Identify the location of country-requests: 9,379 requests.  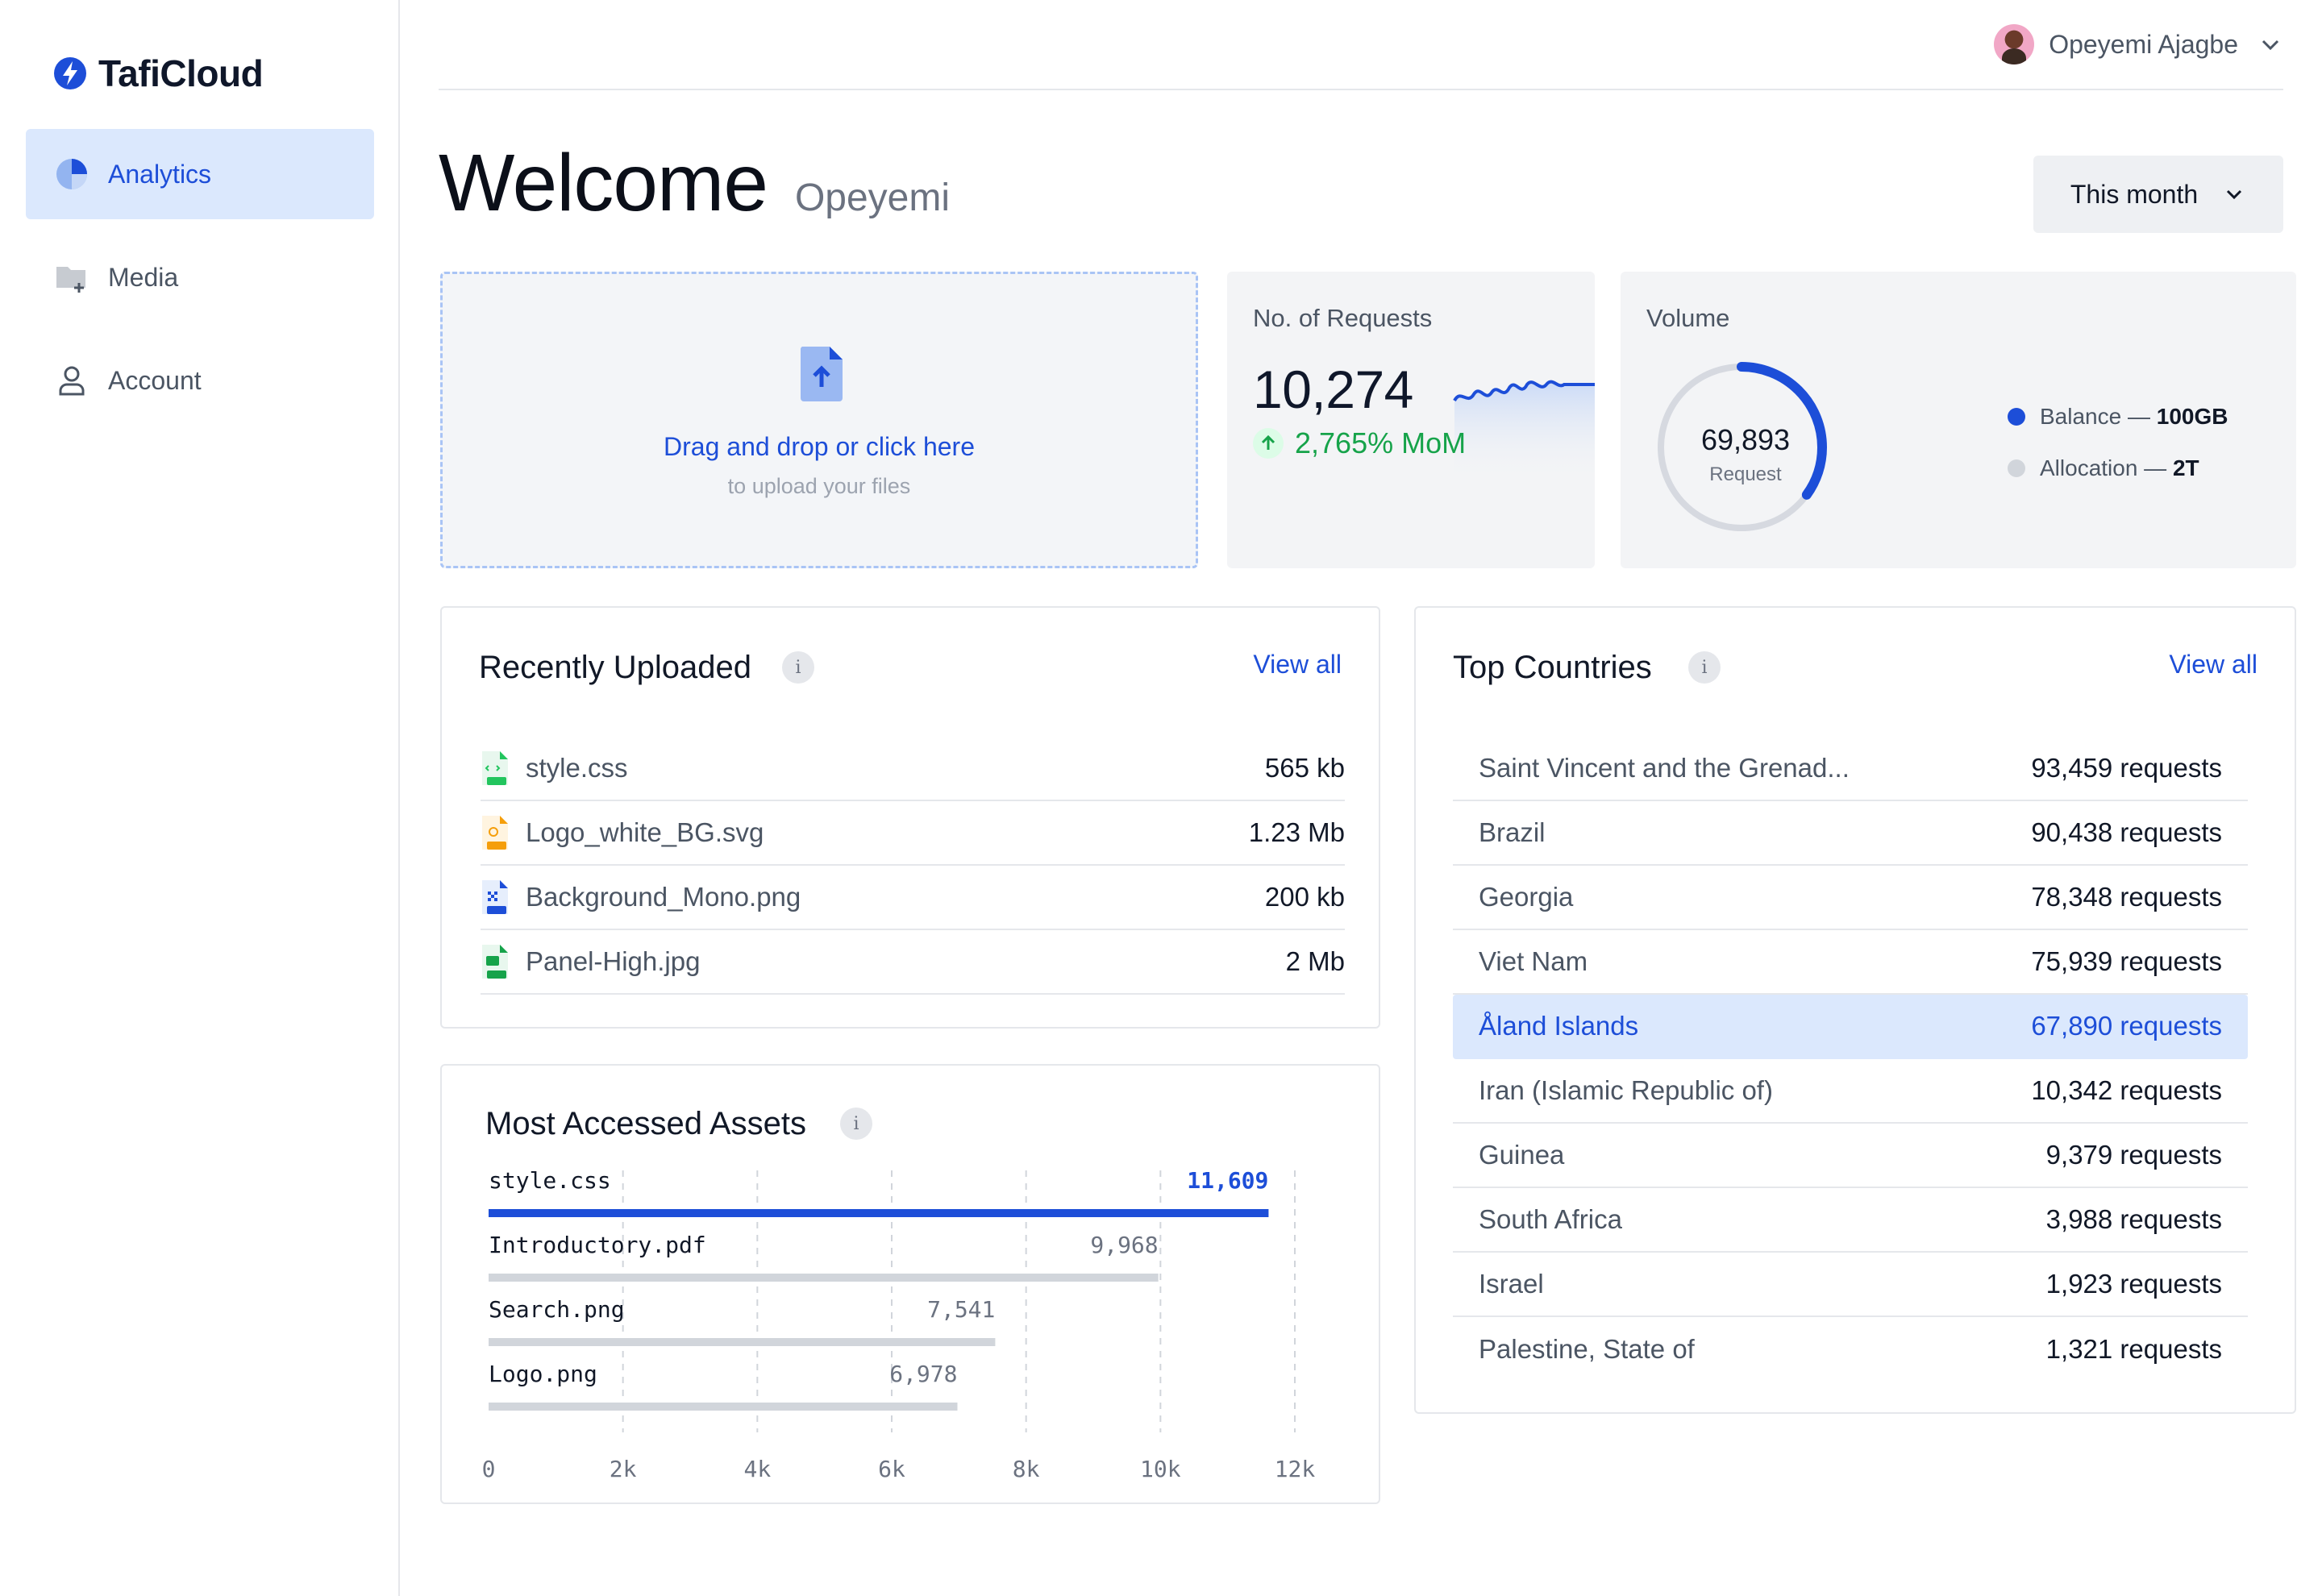
(2133, 1155).